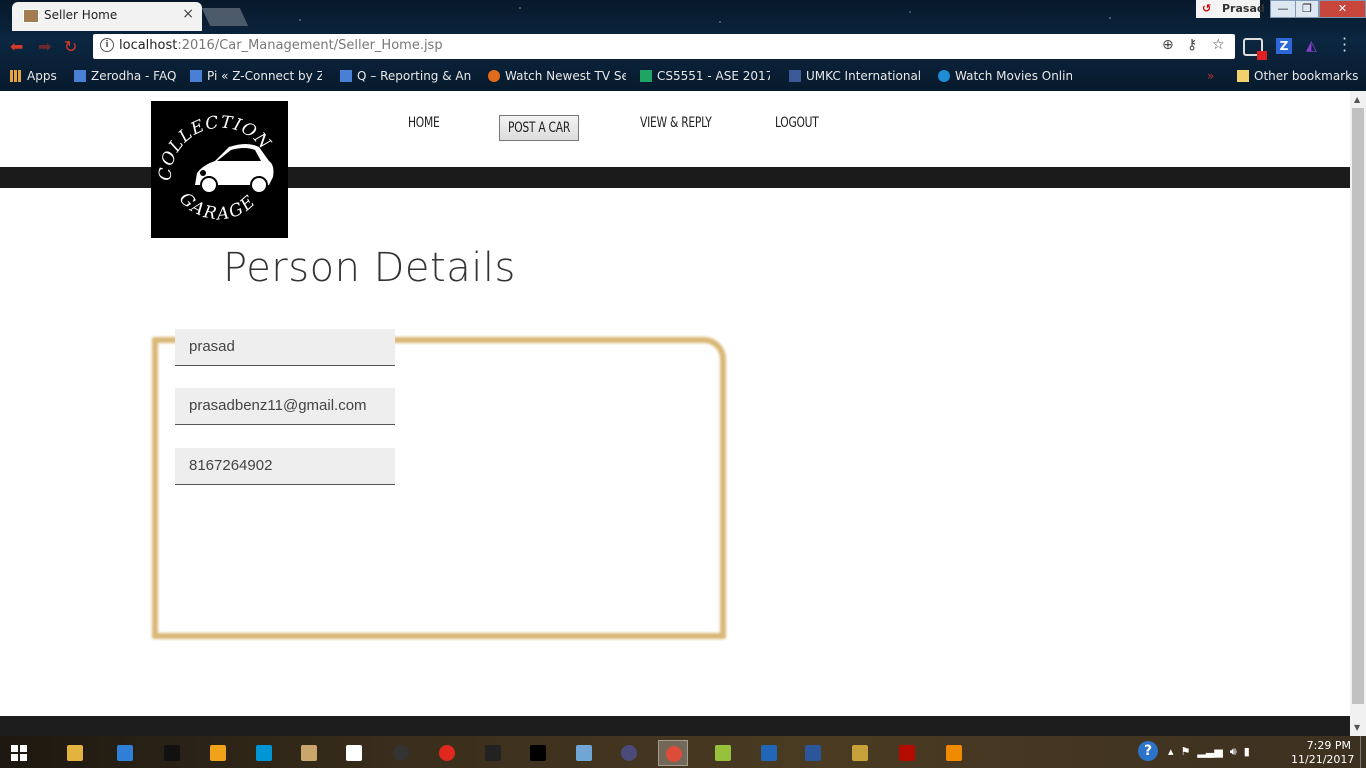 The image size is (1366, 768). Describe the element at coordinates (264, 76) in the screenshot. I see `bookmark-label: Pi « Z-Connect by Ze` at that location.